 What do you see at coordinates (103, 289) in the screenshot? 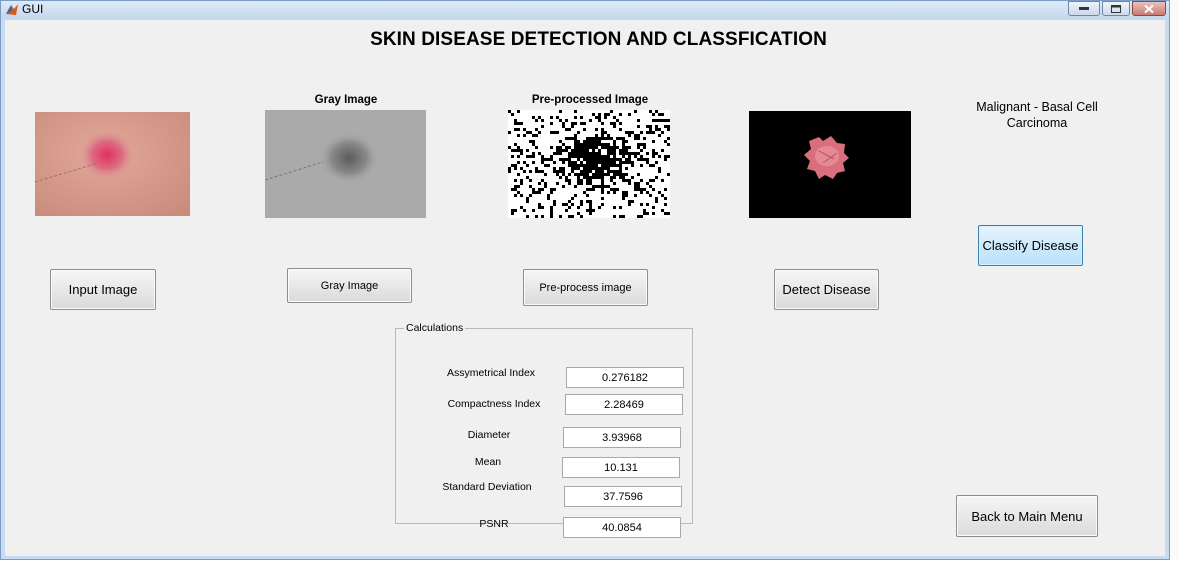
I see `input-image-button: Input Image` at bounding box center [103, 289].